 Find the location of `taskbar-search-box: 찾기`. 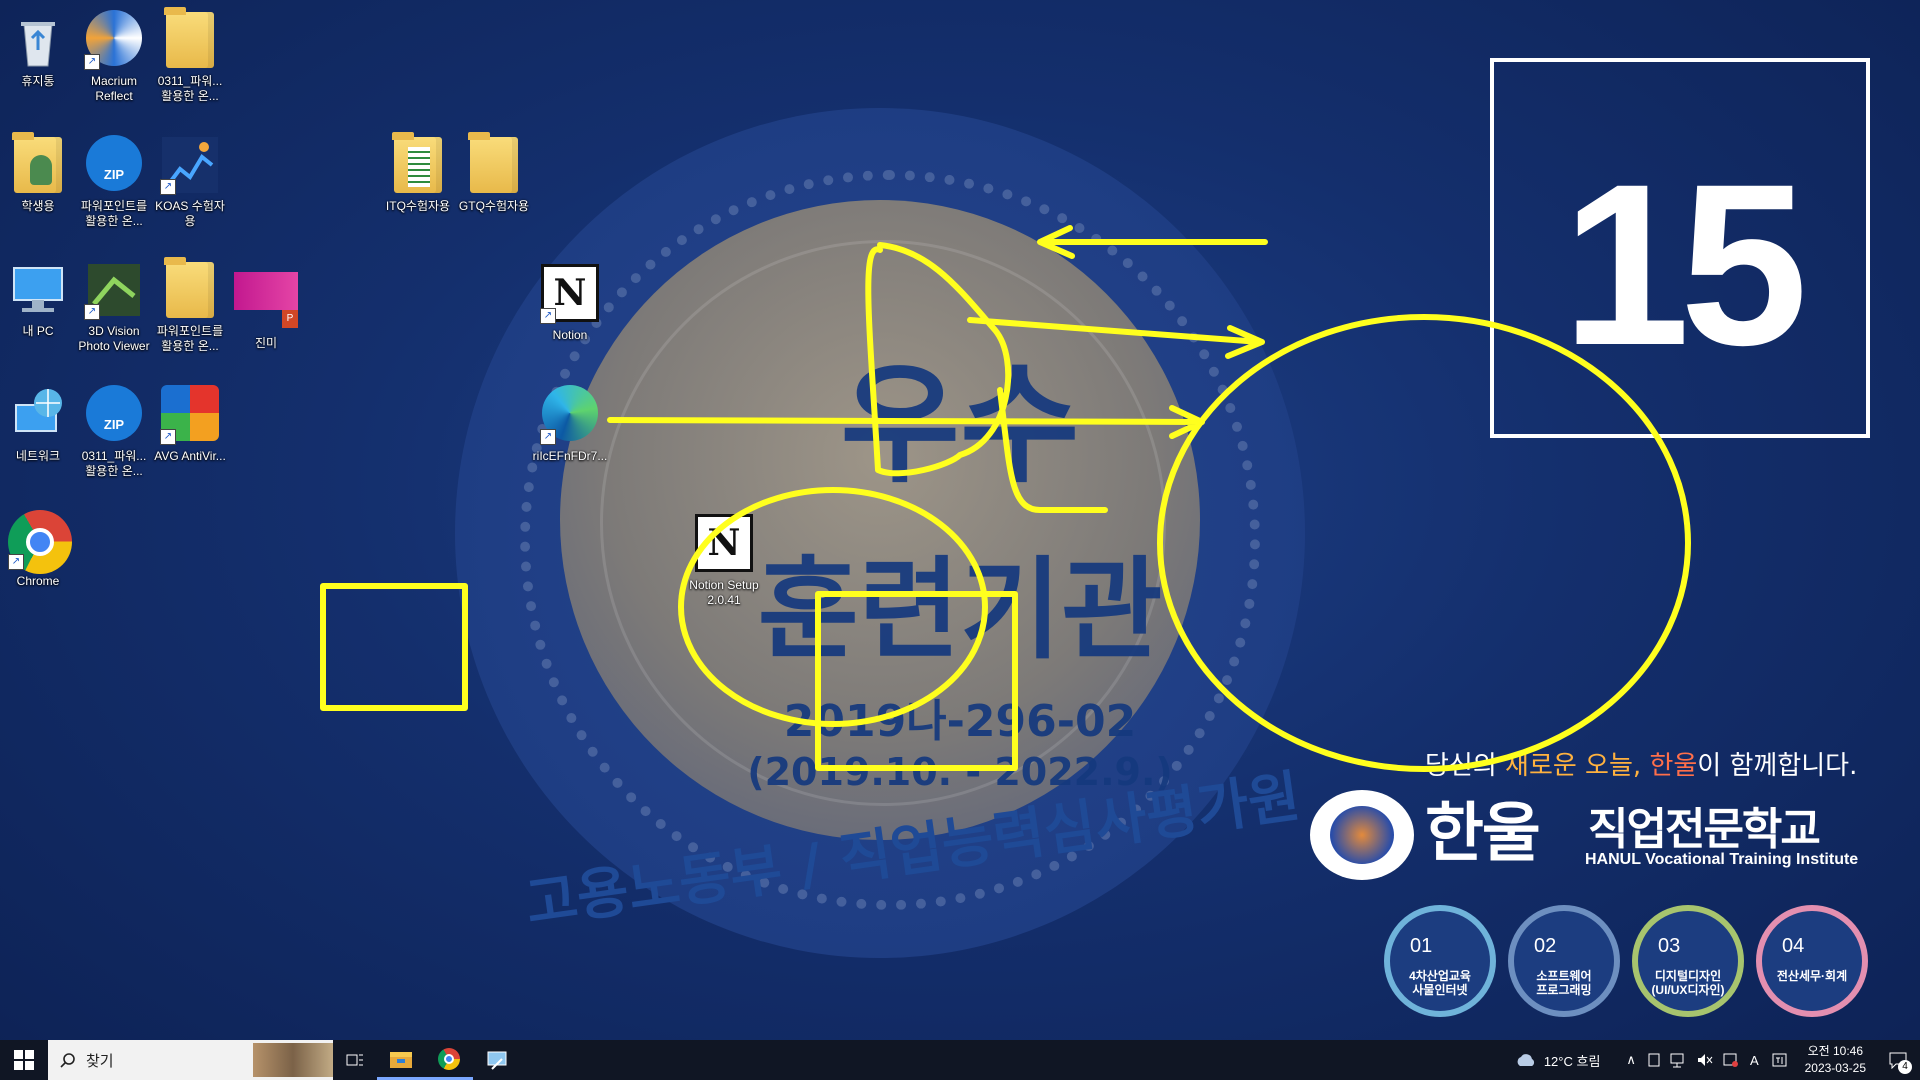

taskbar-search-box: 찾기 is located at coordinates (190, 1060).